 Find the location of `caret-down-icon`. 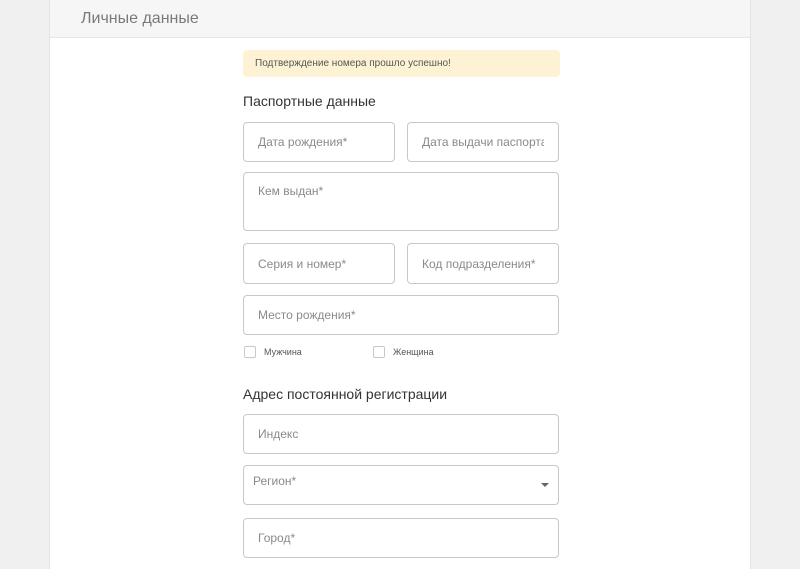

caret-down-icon is located at coordinates (545, 485).